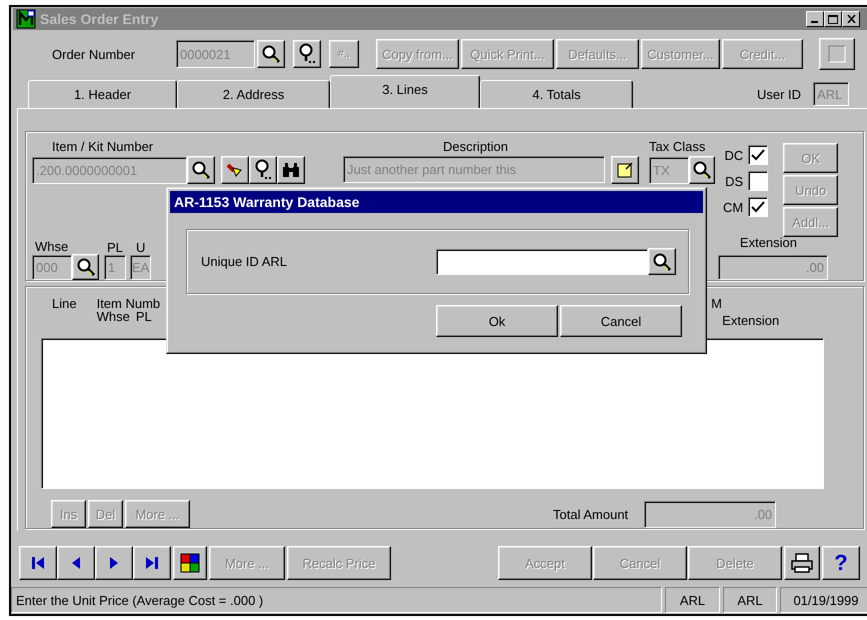 This screenshot has height=620, width=867. What do you see at coordinates (773, 267) in the screenshot?
I see `extension-field: .00` at bounding box center [773, 267].